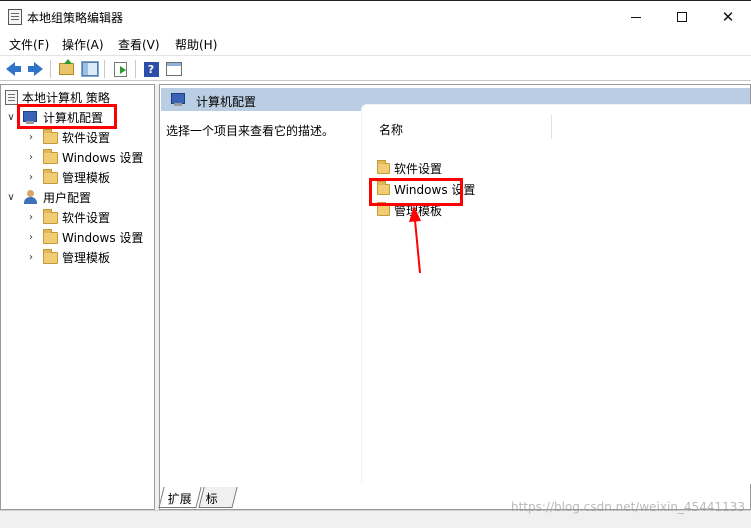 This screenshot has height=528, width=751. I want to click on export-list-button, so click(120, 69).